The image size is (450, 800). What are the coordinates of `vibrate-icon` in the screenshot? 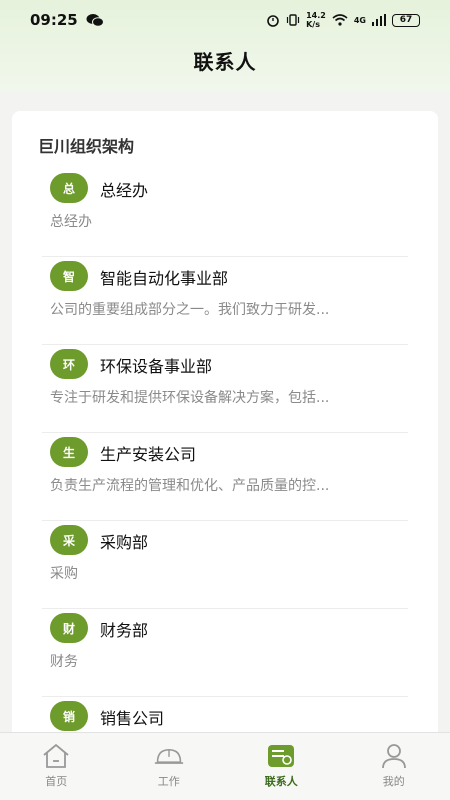 It's located at (293, 20).